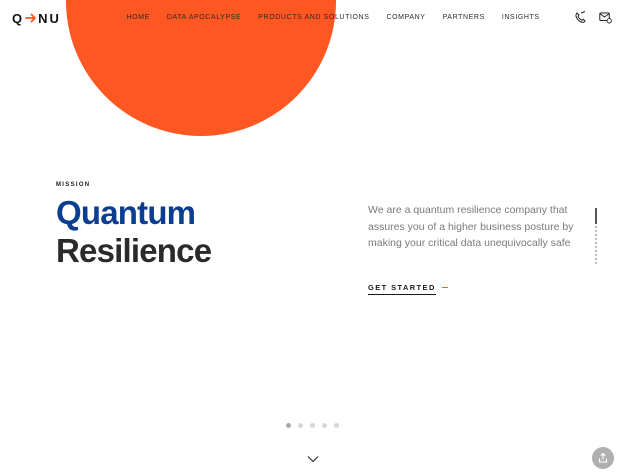 Image resolution: width=626 pixels, height=473 pixels. What do you see at coordinates (593, 17) in the screenshot?
I see `nav-icons` at bounding box center [593, 17].